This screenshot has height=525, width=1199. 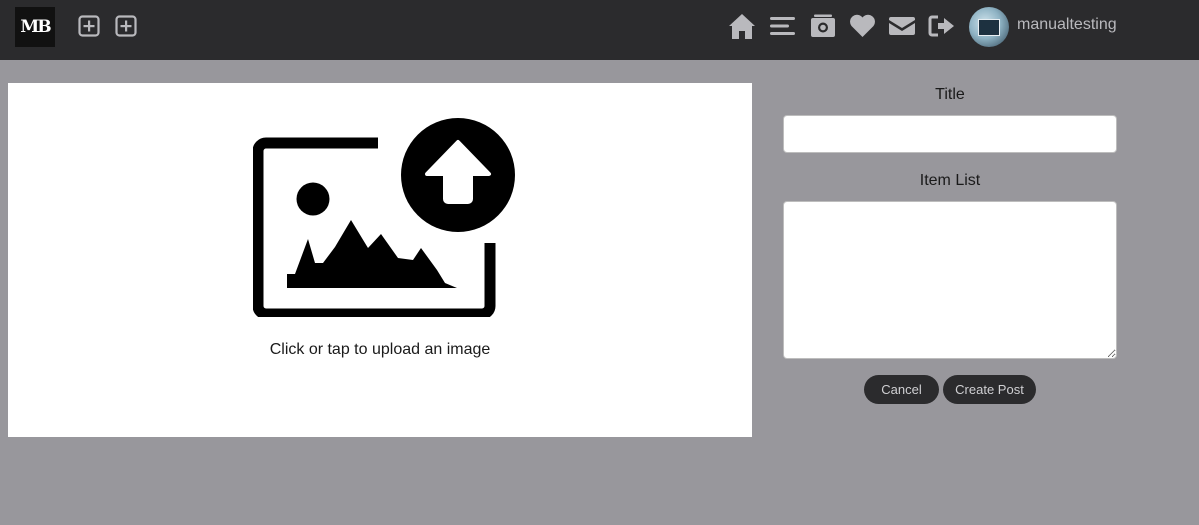 I want to click on heart-icon, so click(x=862, y=26).